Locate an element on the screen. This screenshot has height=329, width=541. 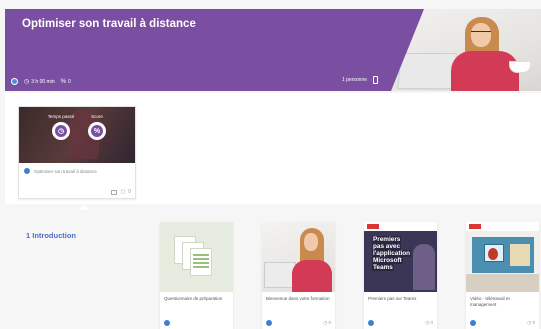
comment-icon: ▢ is located at coordinates (123, 192).